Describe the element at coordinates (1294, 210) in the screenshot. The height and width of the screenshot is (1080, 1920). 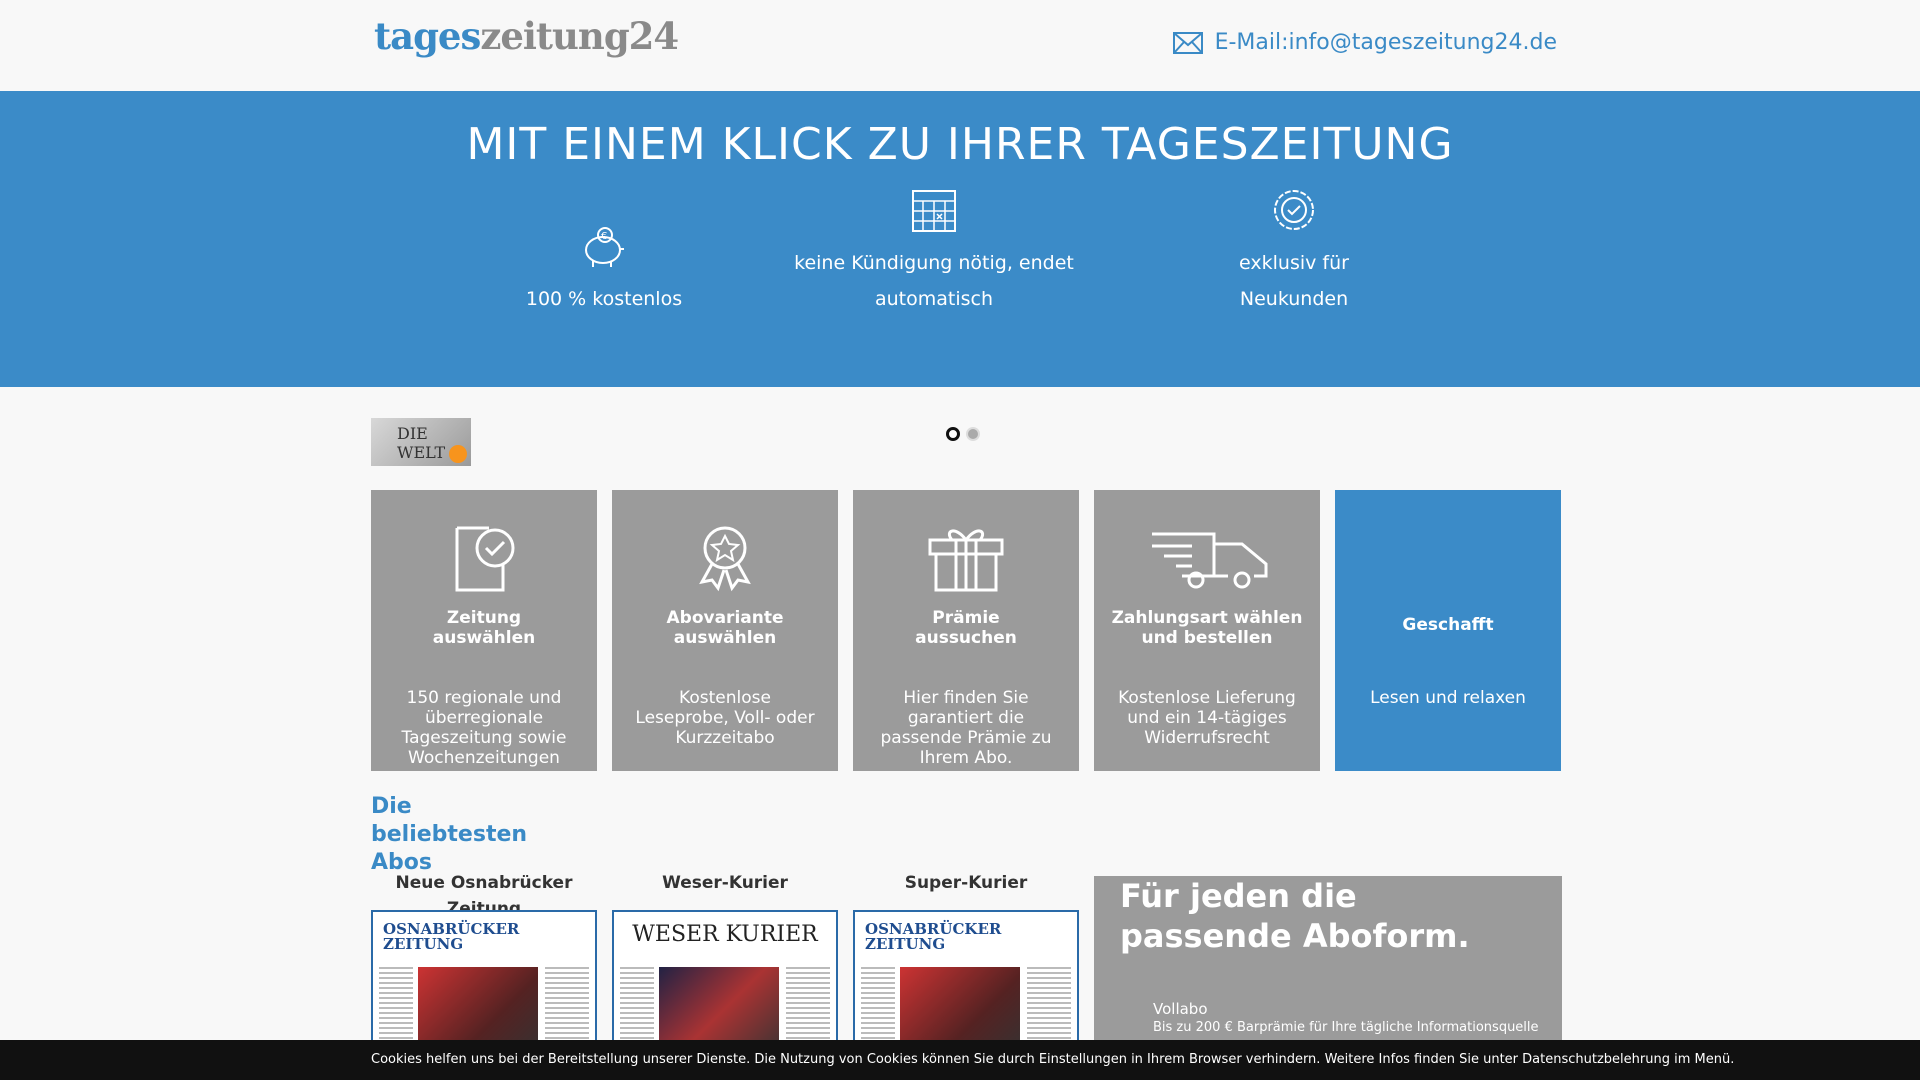
I see `badge-check-icon` at that location.